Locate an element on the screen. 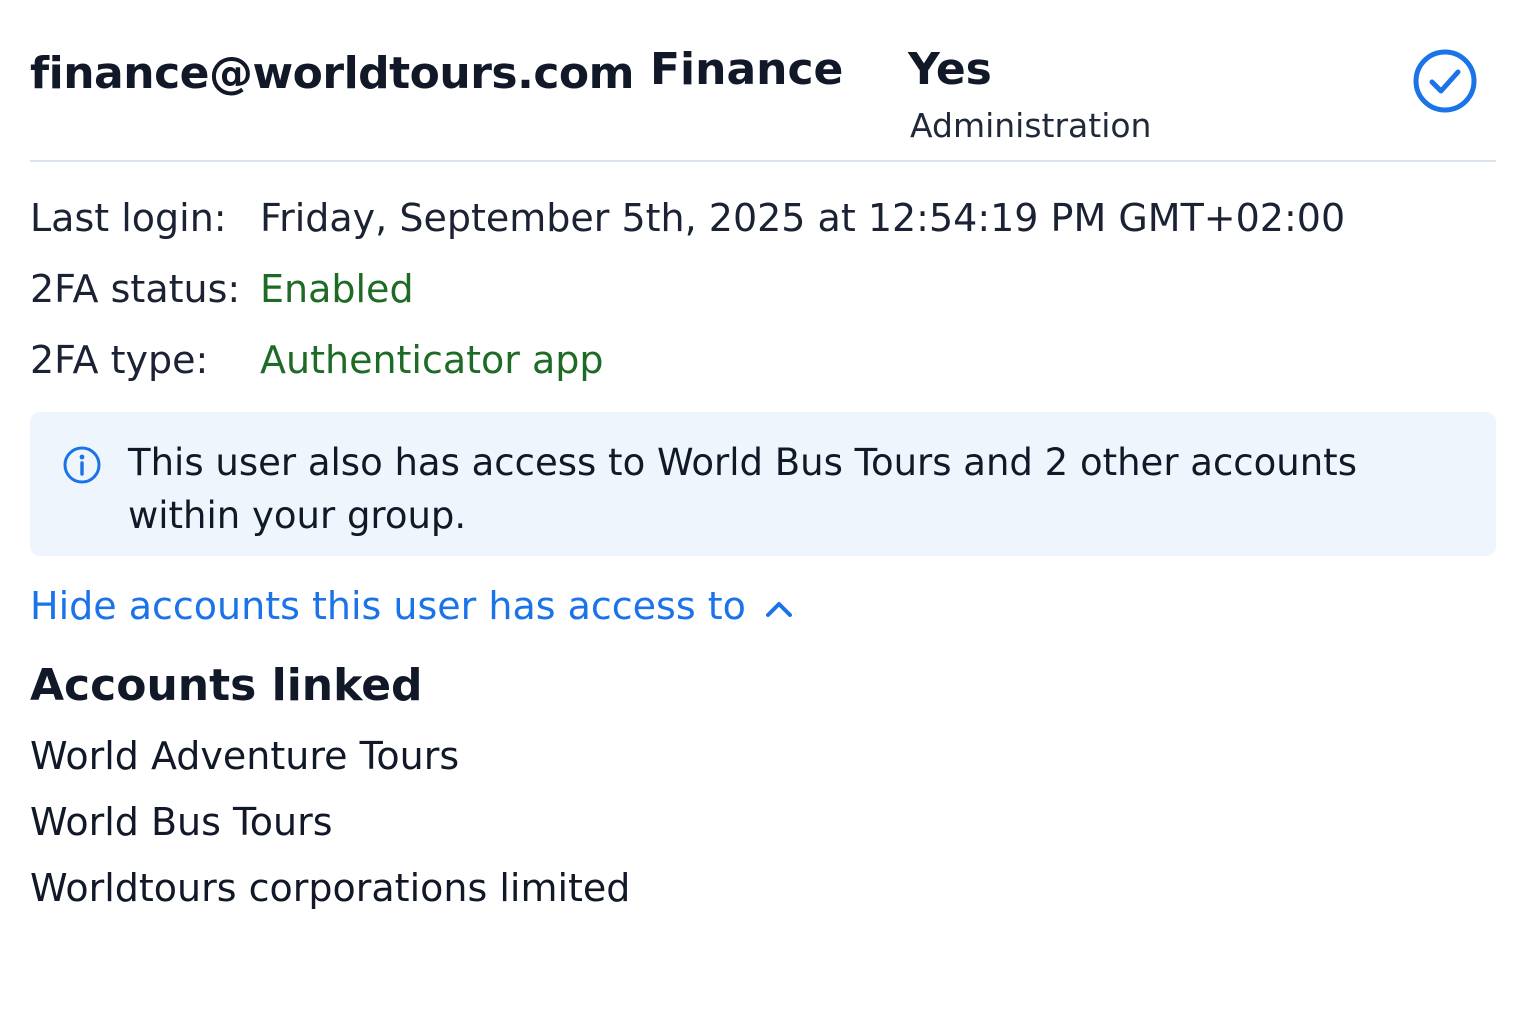 Image resolution: width=1536 pixels, height=1024 pixels. accounts-linked-title: Accounts linked is located at coordinates (226, 685).